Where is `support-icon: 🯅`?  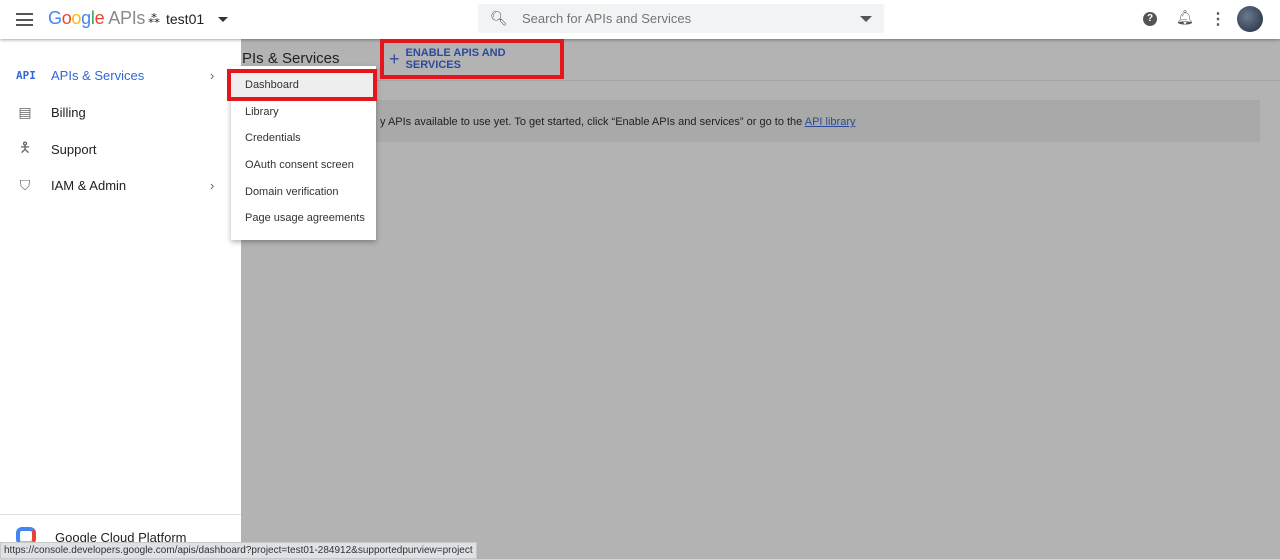
support-icon: 🯅 is located at coordinates (25, 147).